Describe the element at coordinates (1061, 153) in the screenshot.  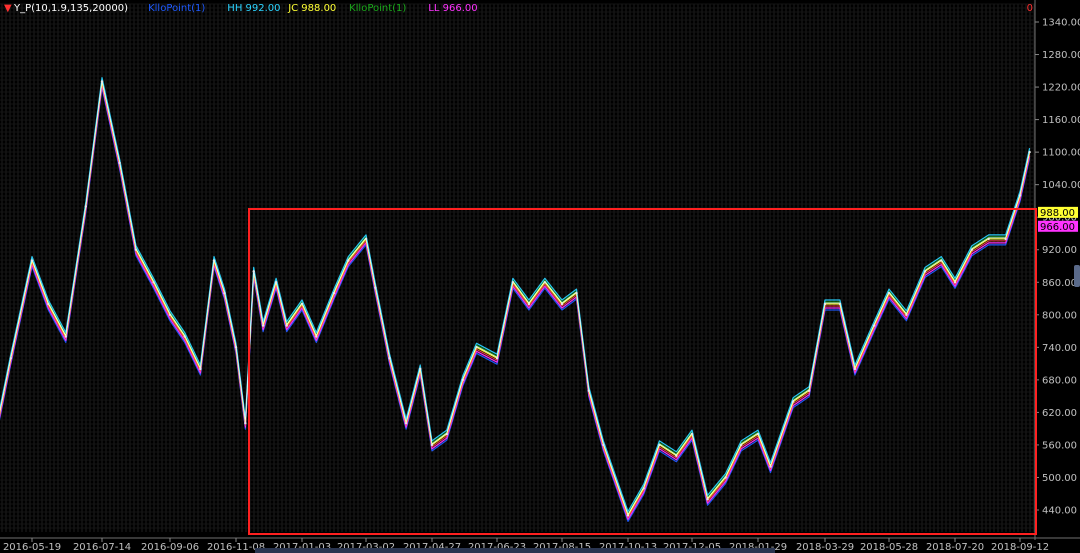
I see `y-tick-label: 1100.00` at that location.